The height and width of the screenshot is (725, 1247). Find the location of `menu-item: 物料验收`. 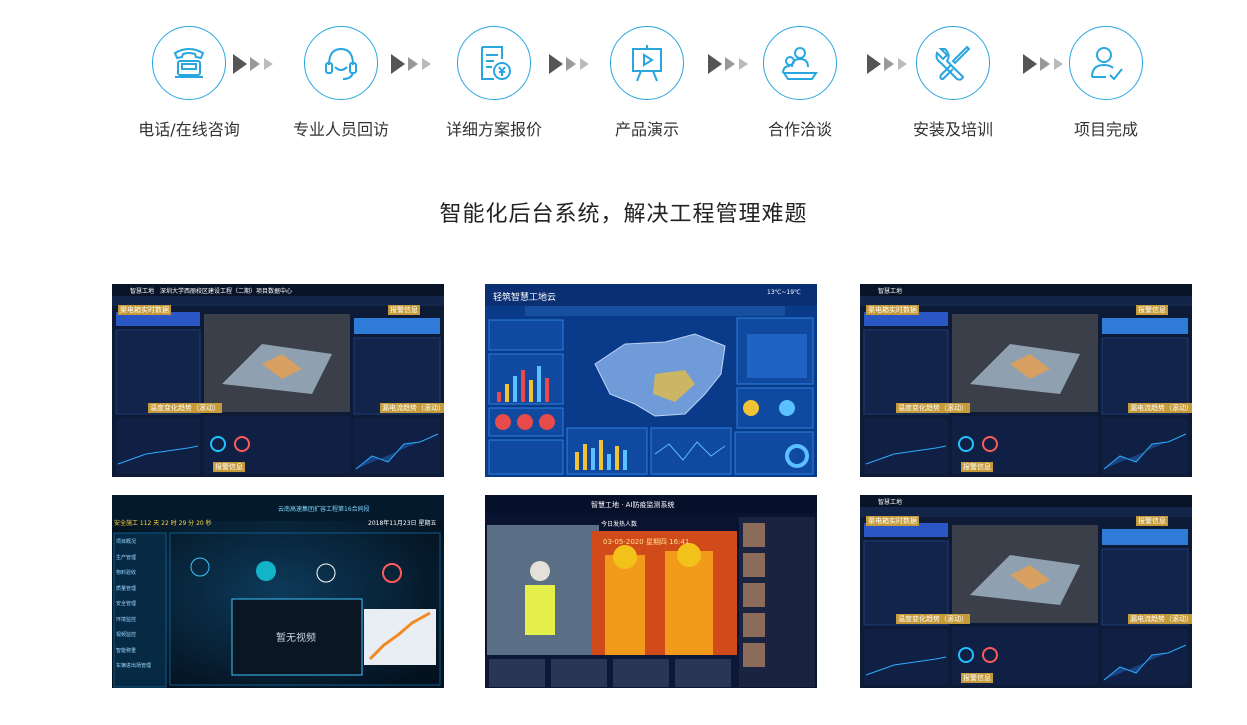

menu-item: 物料验收 is located at coordinates (133, 574).